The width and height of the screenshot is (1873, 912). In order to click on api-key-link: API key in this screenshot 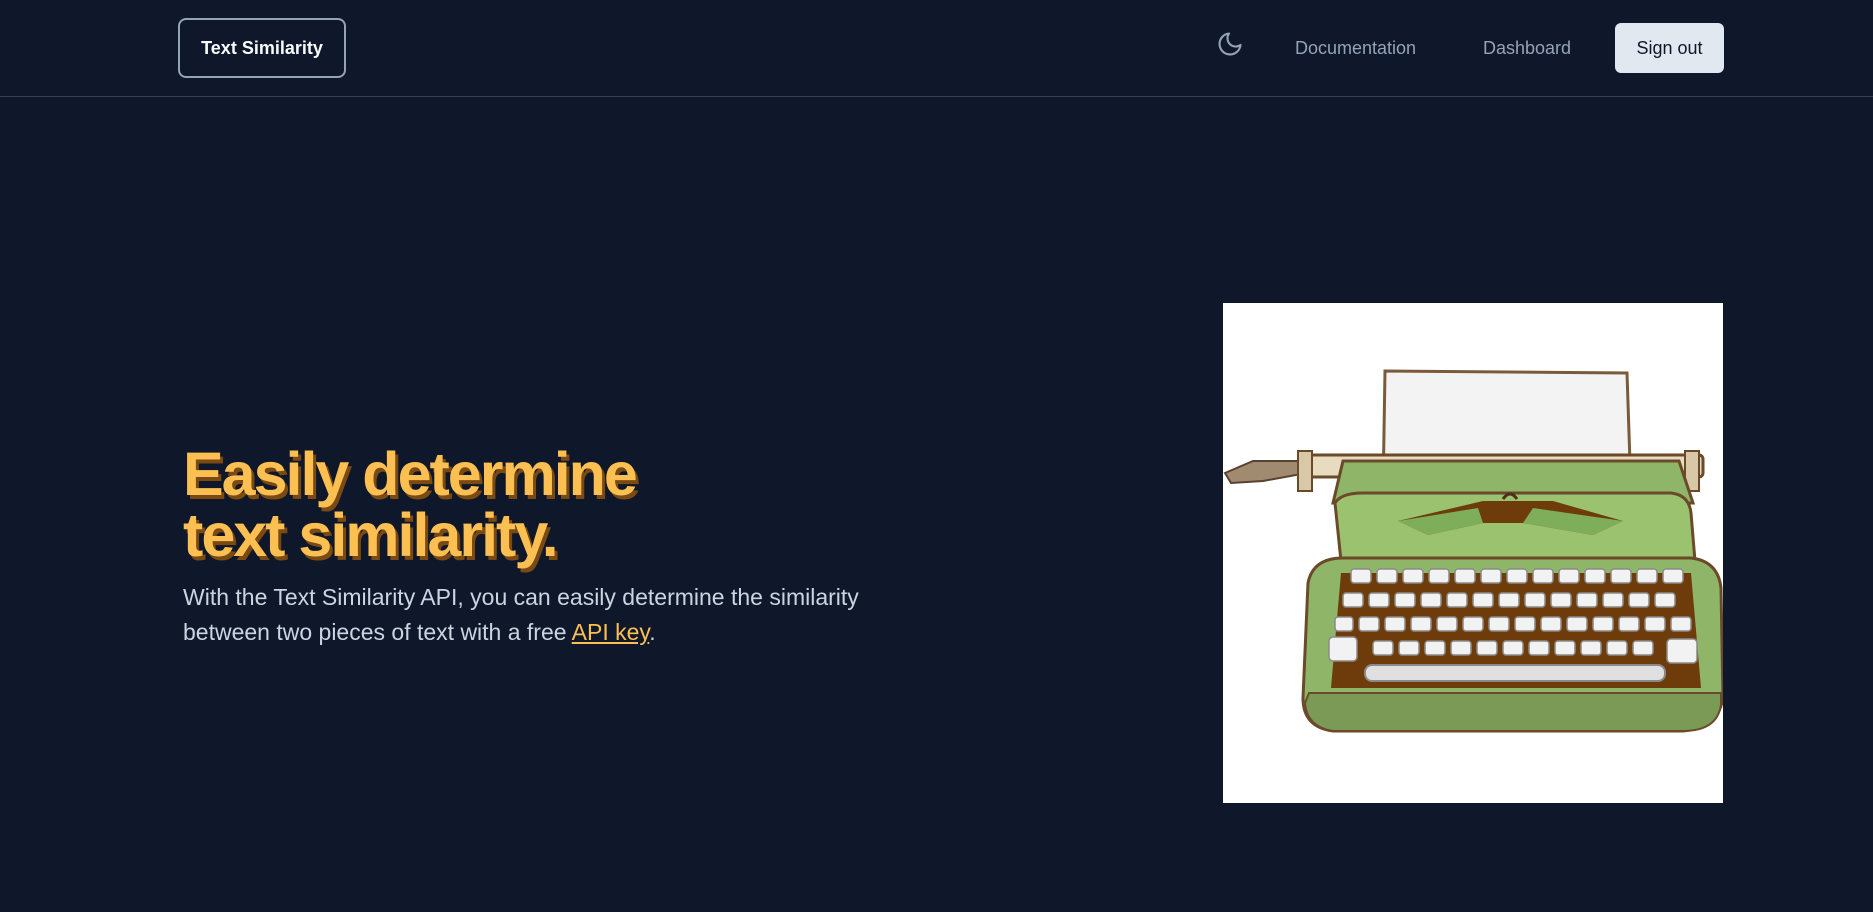, I will do `click(611, 632)`.